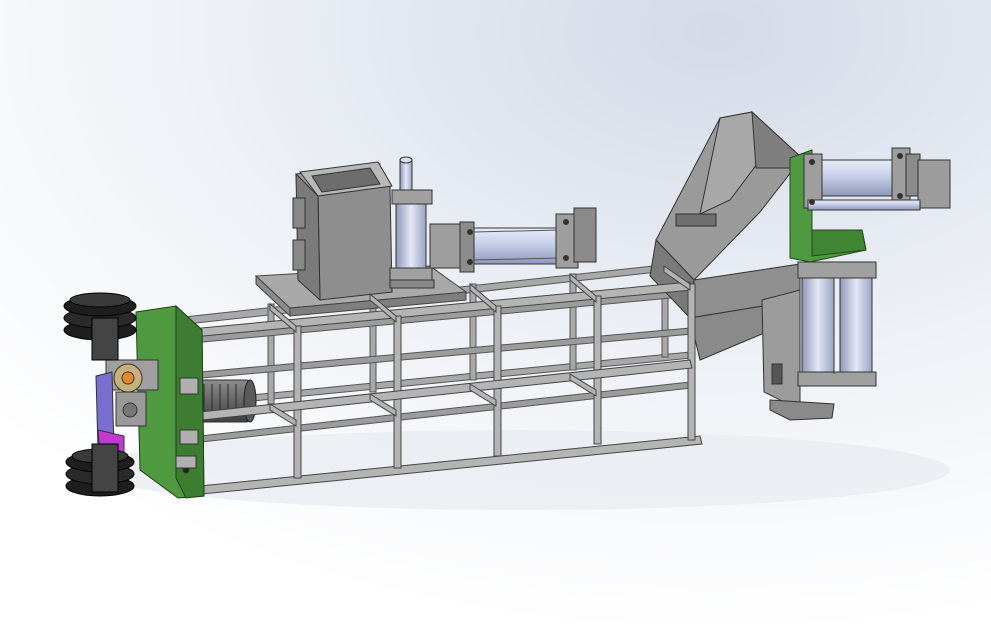 This screenshot has width=991, height=633. I want to click on floor-shadow, so click(520, 470).